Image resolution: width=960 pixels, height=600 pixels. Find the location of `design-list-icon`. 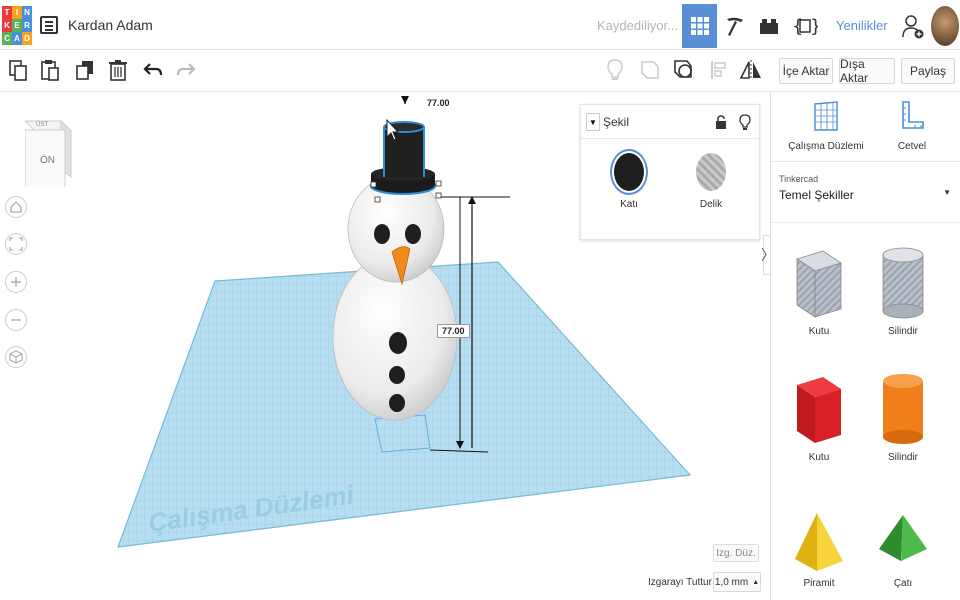

design-list-icon is located at coordinates (49, 25).